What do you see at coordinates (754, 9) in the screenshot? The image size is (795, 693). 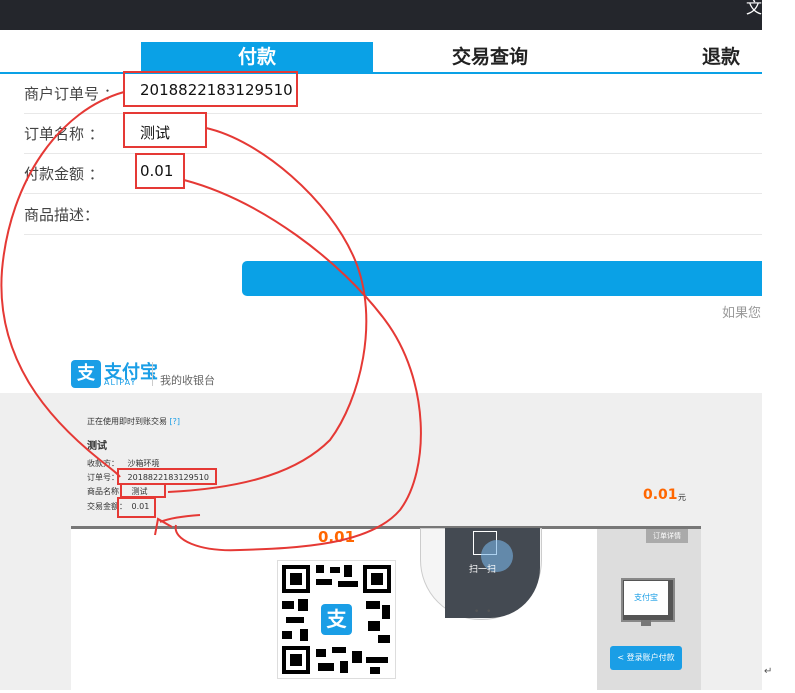 I see `close-icon: 文` at bounding box center [754, 9].